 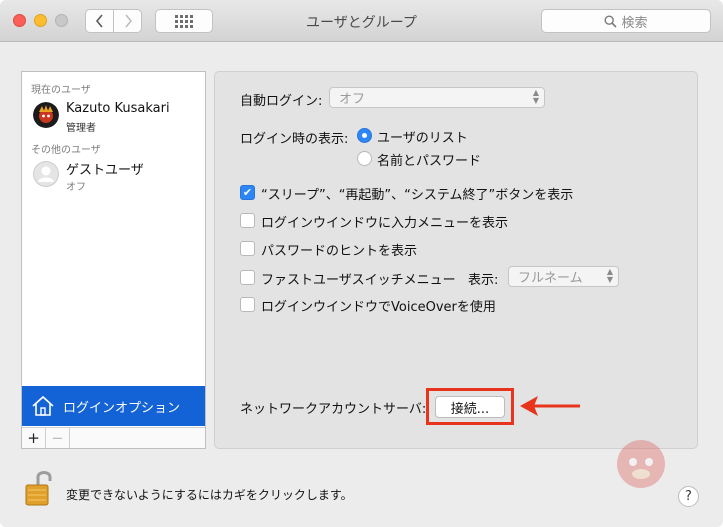 I want to click on radio-user-list-label: ユーザのリスト, so click(x=422, y=138).